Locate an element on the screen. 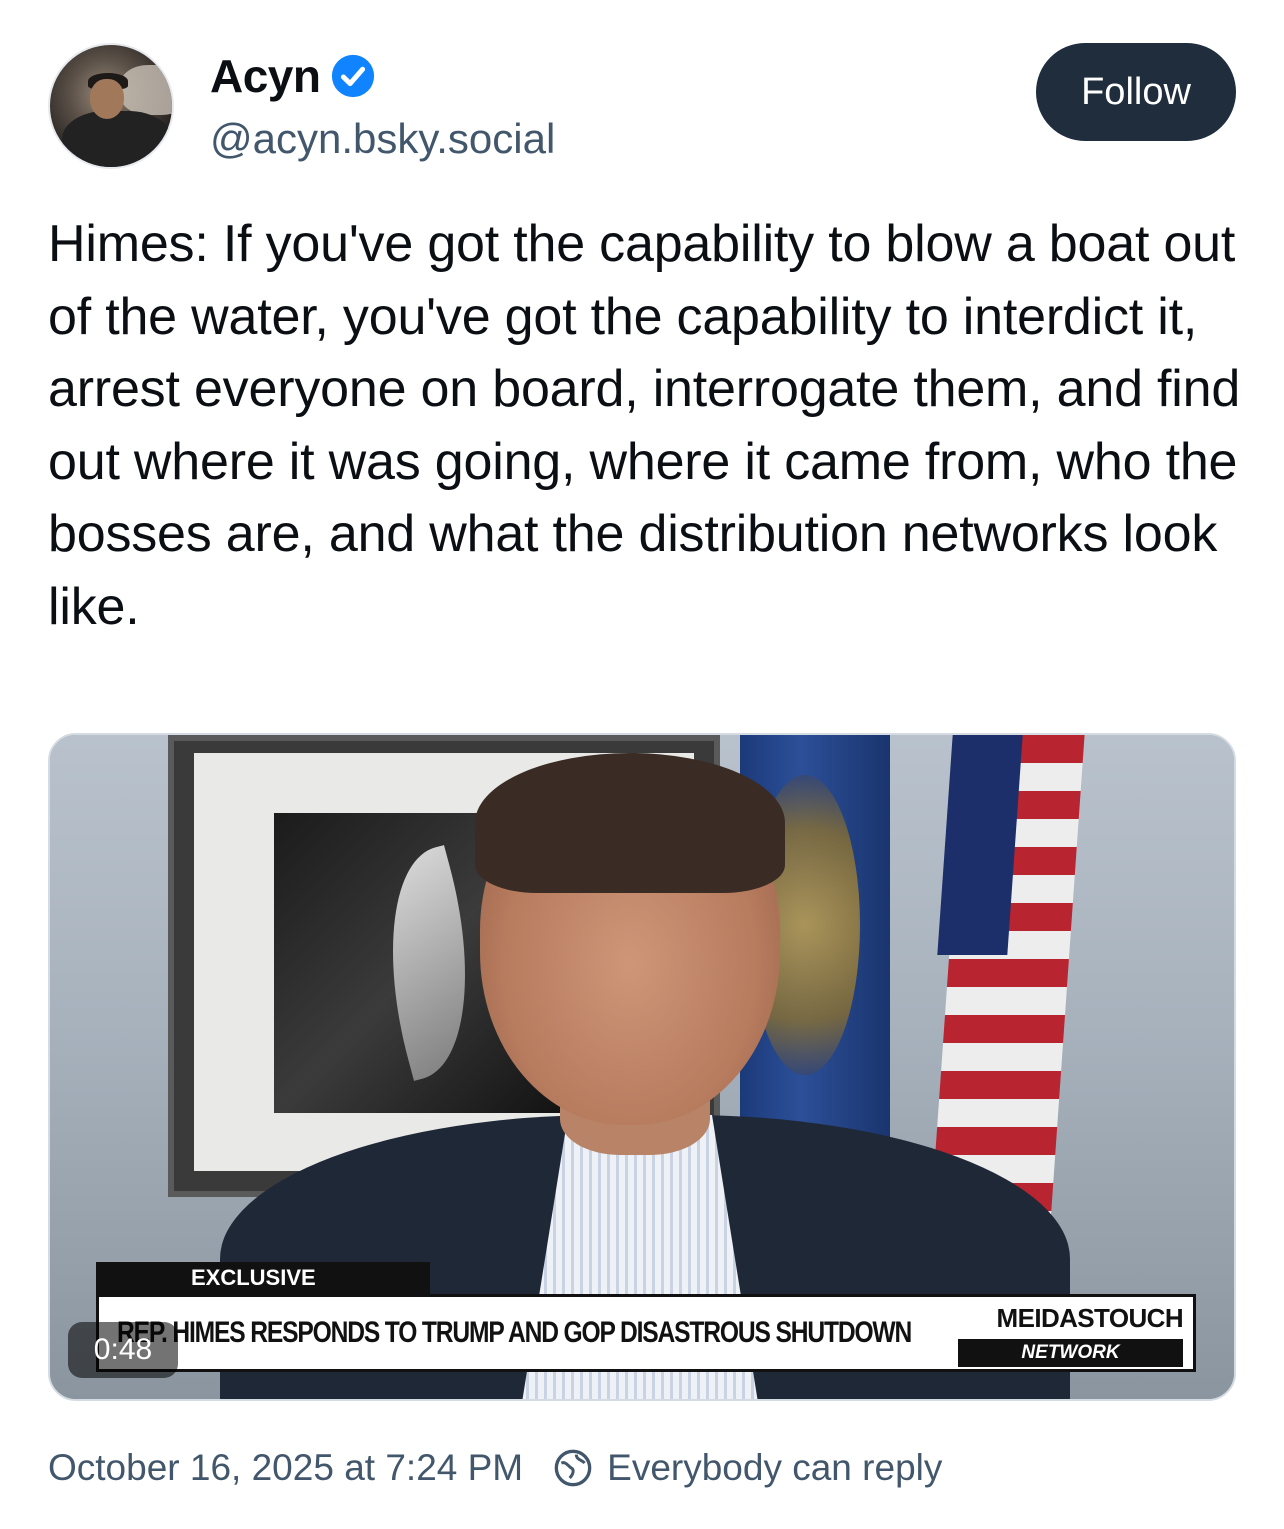 The width and height of the screenshot is (1284, 1529). network-logo-bottom: NETWORK is located at coordinates (1070, 1353).